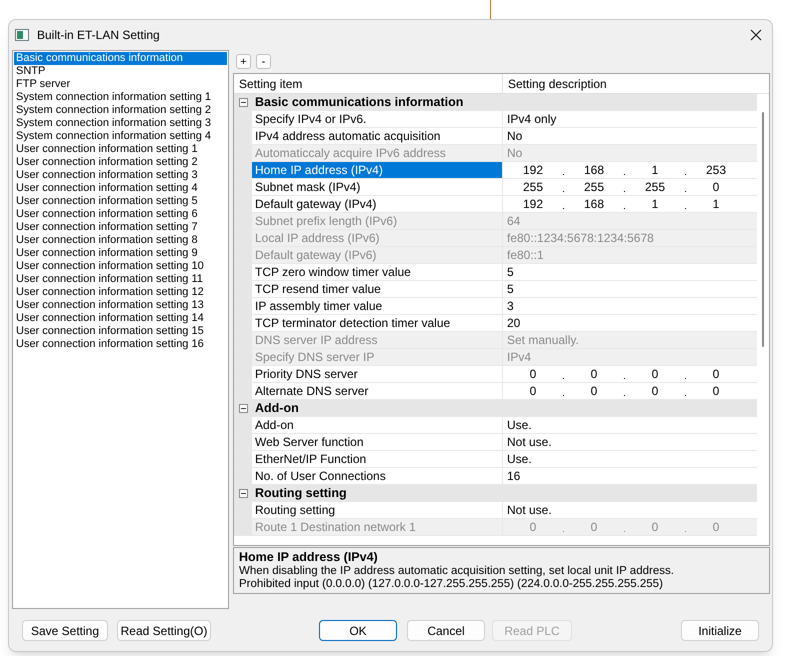  I want to click on dialog-button: Save Setting, so click(65, 630).